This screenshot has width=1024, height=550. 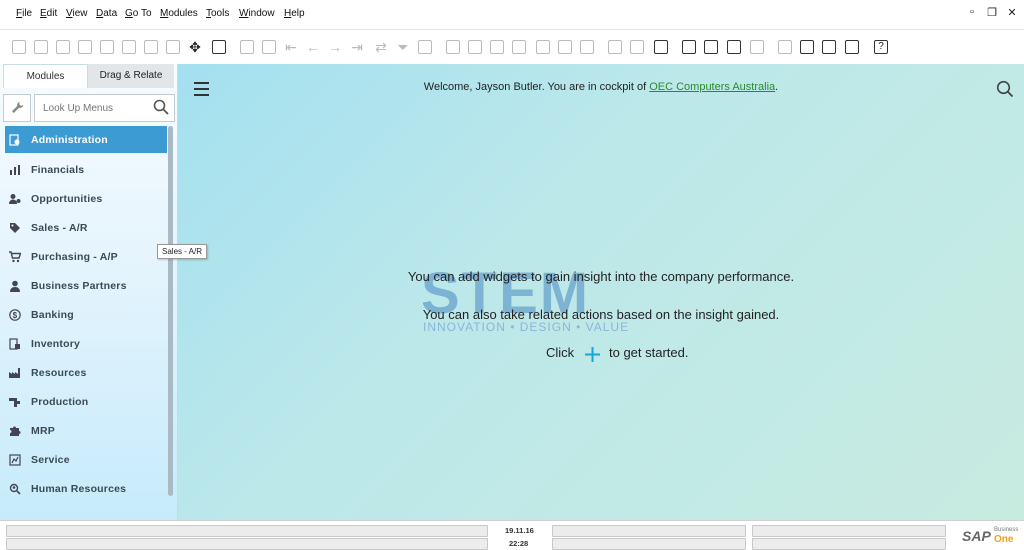 I want to click on sidebar-scrollbar, so click(x=170, y=311).